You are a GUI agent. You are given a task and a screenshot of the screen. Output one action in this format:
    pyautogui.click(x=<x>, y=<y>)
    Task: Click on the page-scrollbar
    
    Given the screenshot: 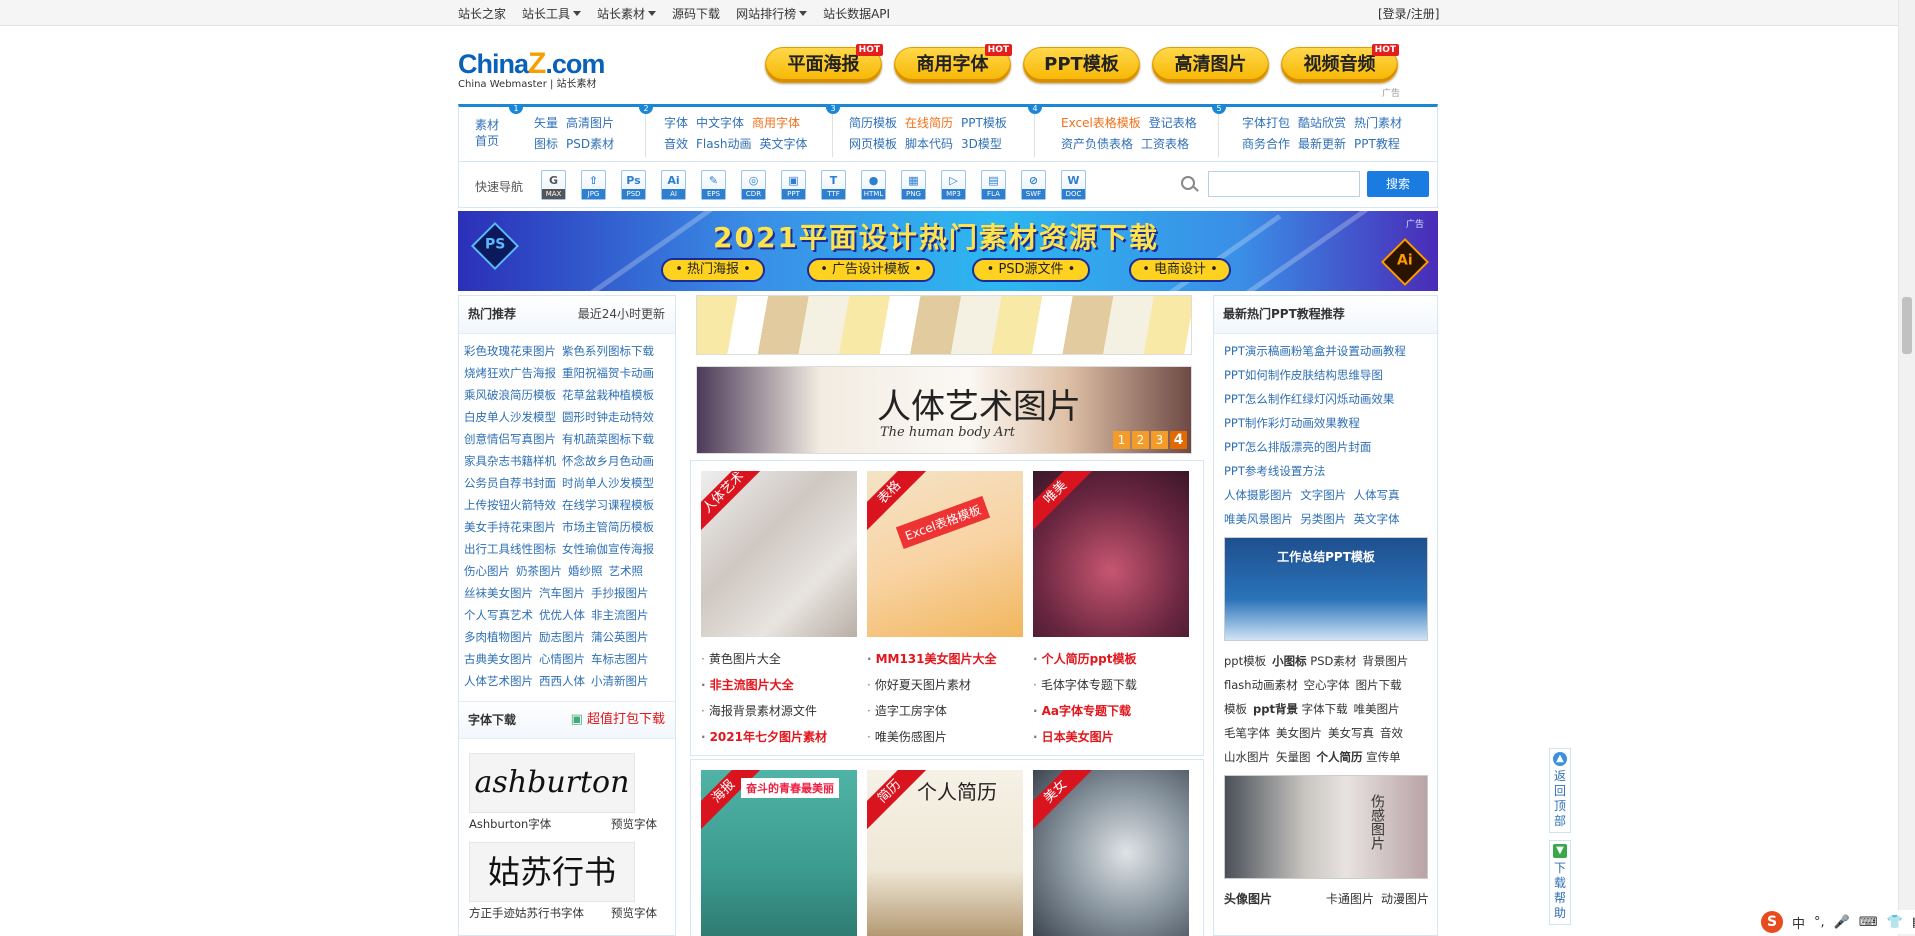 What is the action you would take?
    pyautogui.click(x=1906, y=468)
    